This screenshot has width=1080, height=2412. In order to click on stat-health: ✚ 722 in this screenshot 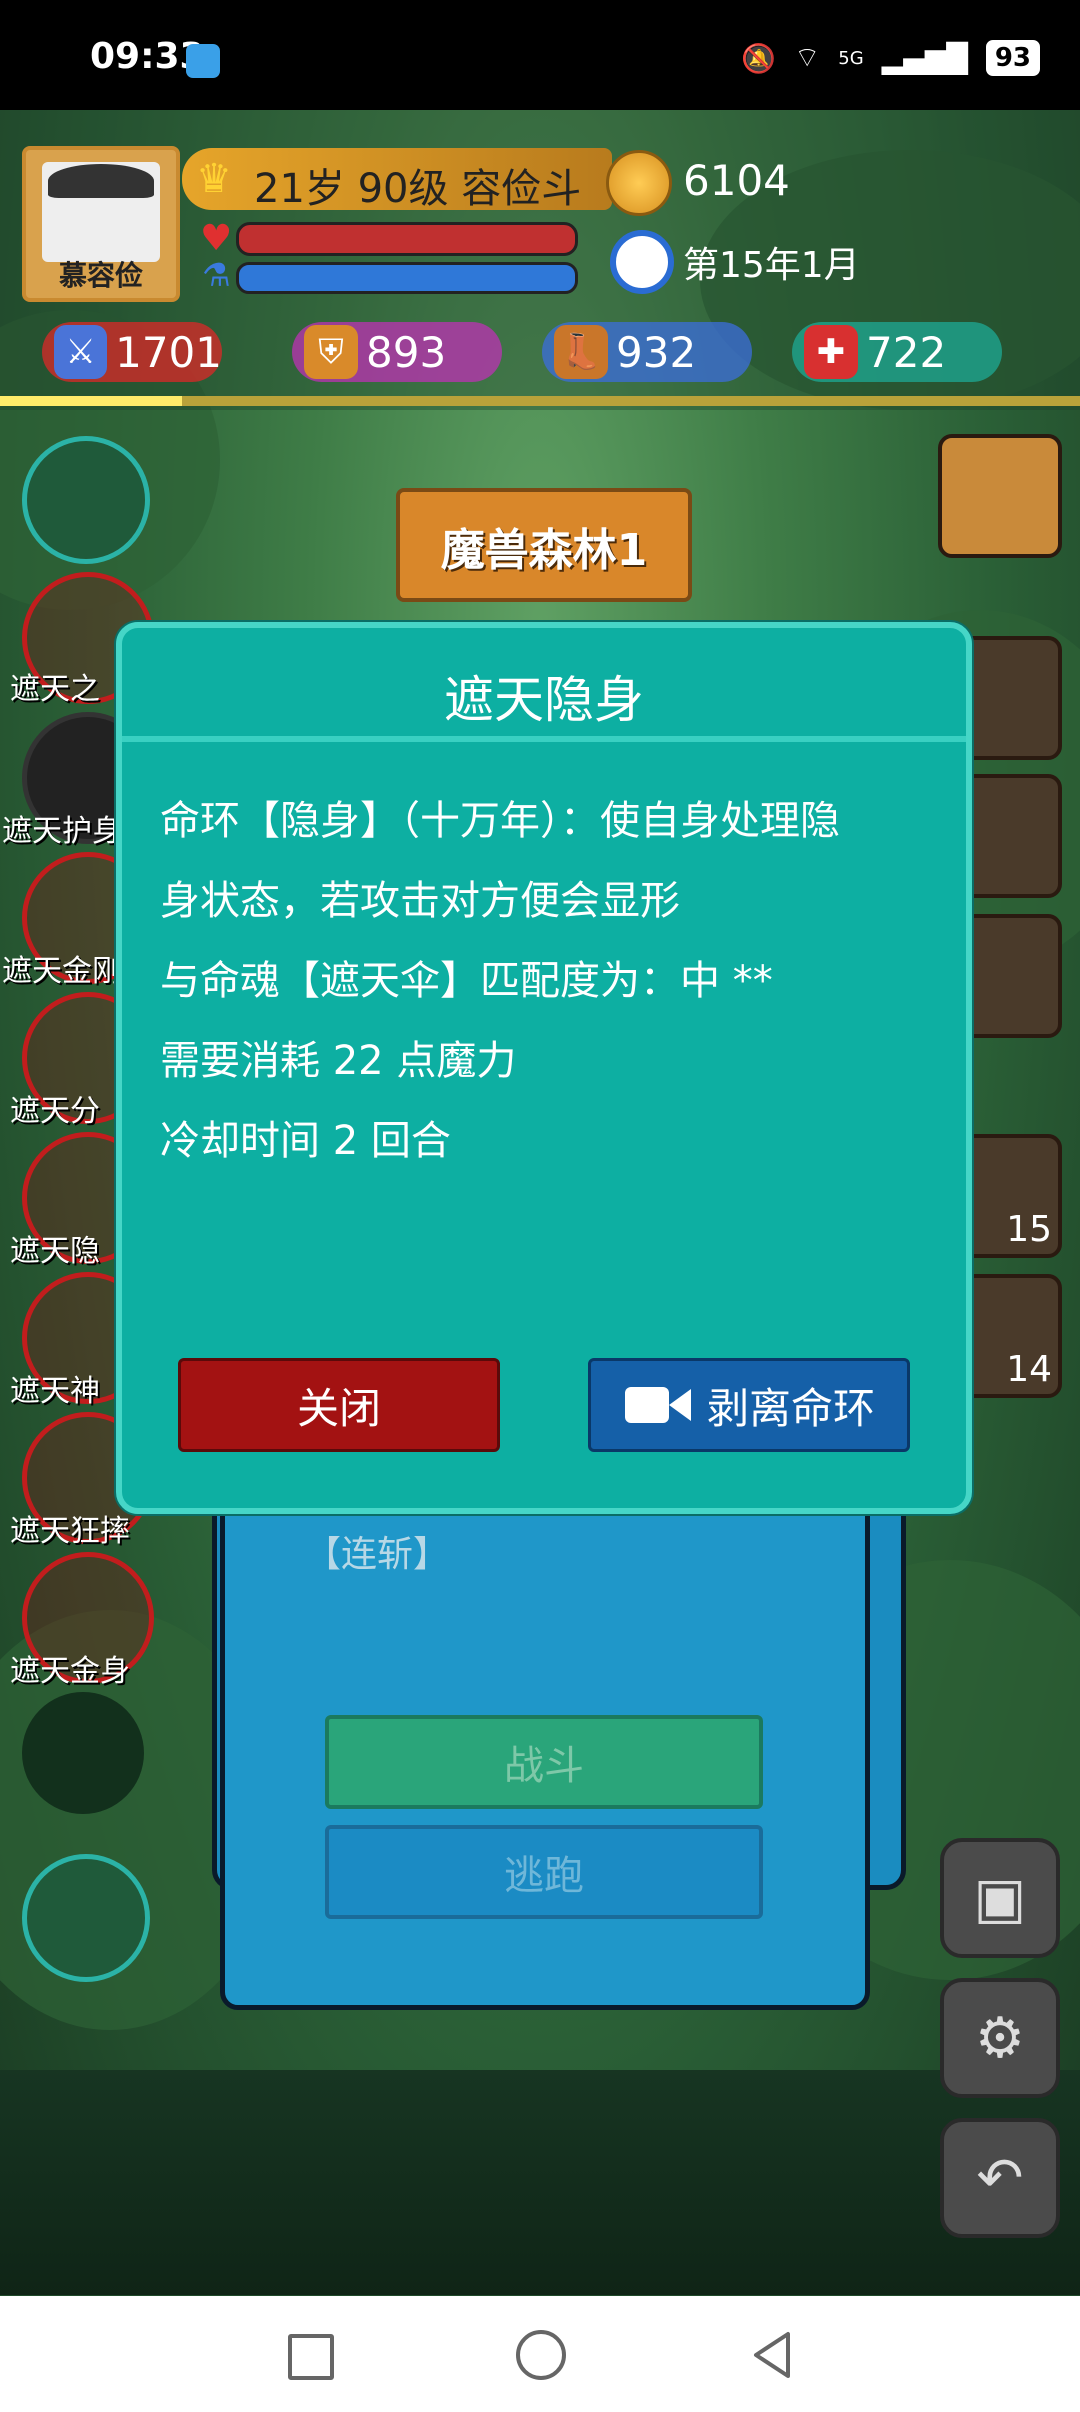, I will do `click(897, 352)`.